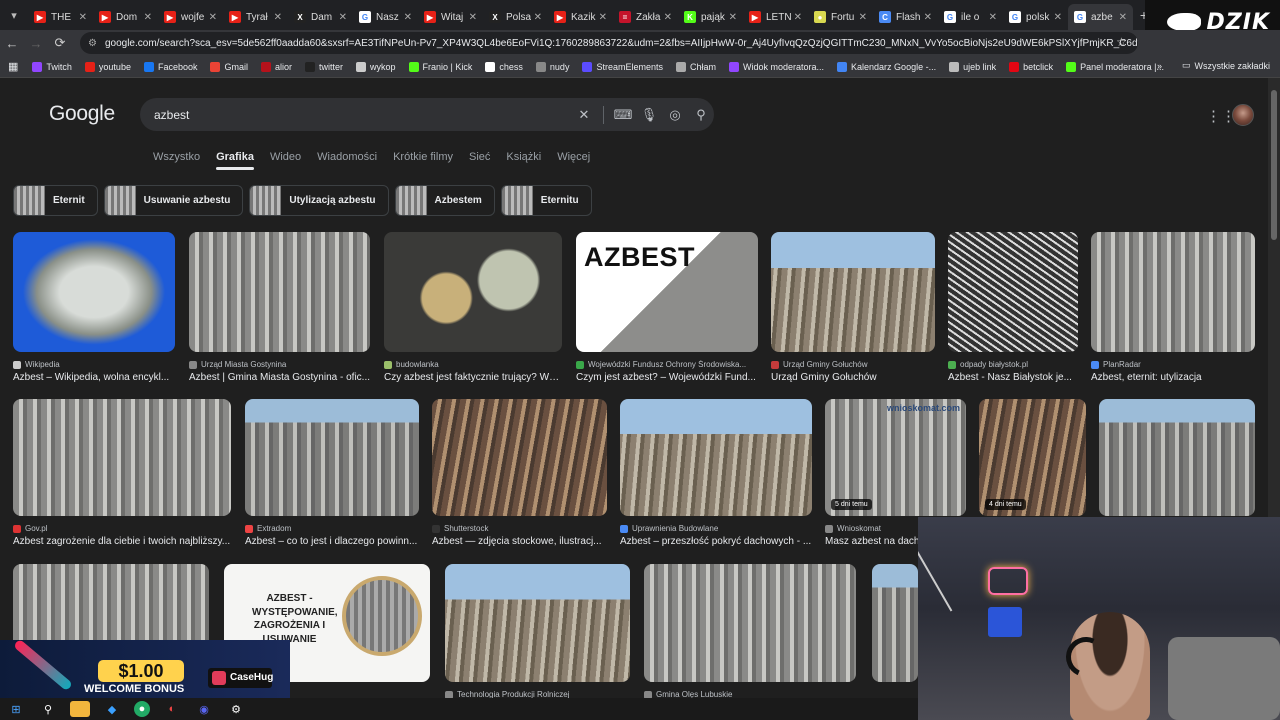  Describe the element at coordinates (649, 115) in the screenshot. I see `microphone-icon: 🎙` at that location.